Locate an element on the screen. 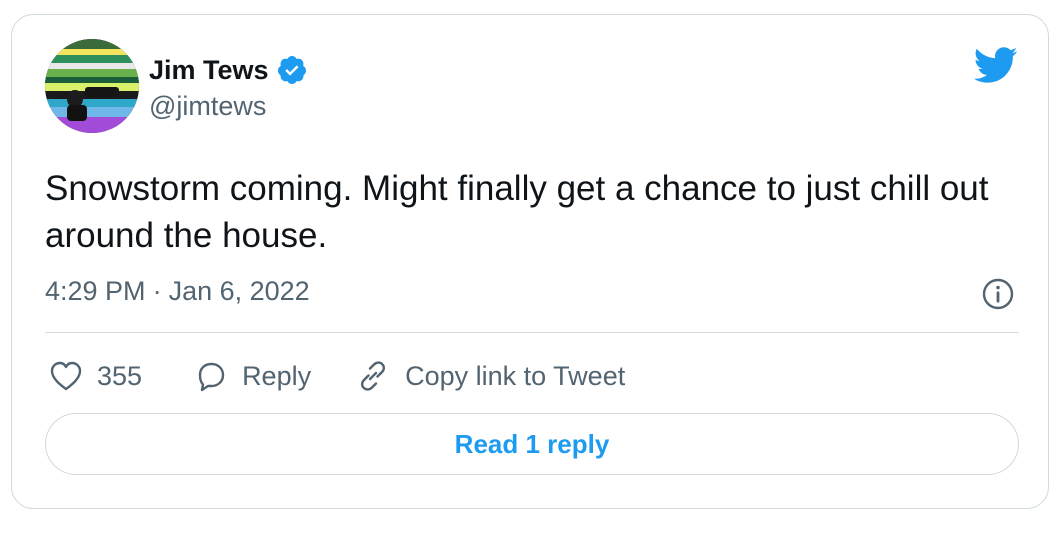 The height and width of the screenshot is (534, 1064). info-icon is located at coordinates (998, 294).